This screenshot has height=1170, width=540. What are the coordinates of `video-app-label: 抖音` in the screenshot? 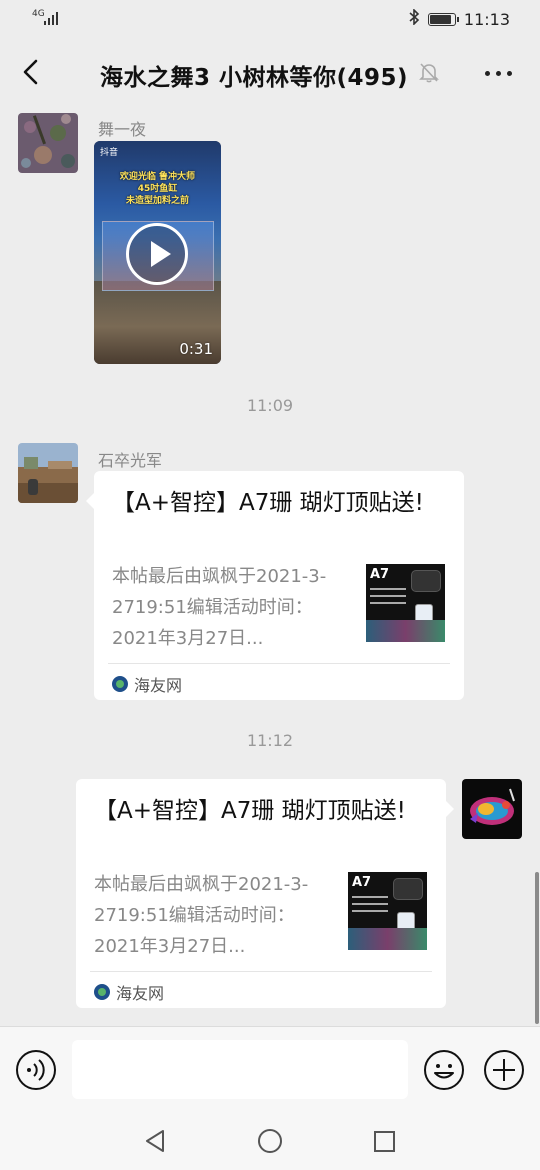 It's located at (109, 153).